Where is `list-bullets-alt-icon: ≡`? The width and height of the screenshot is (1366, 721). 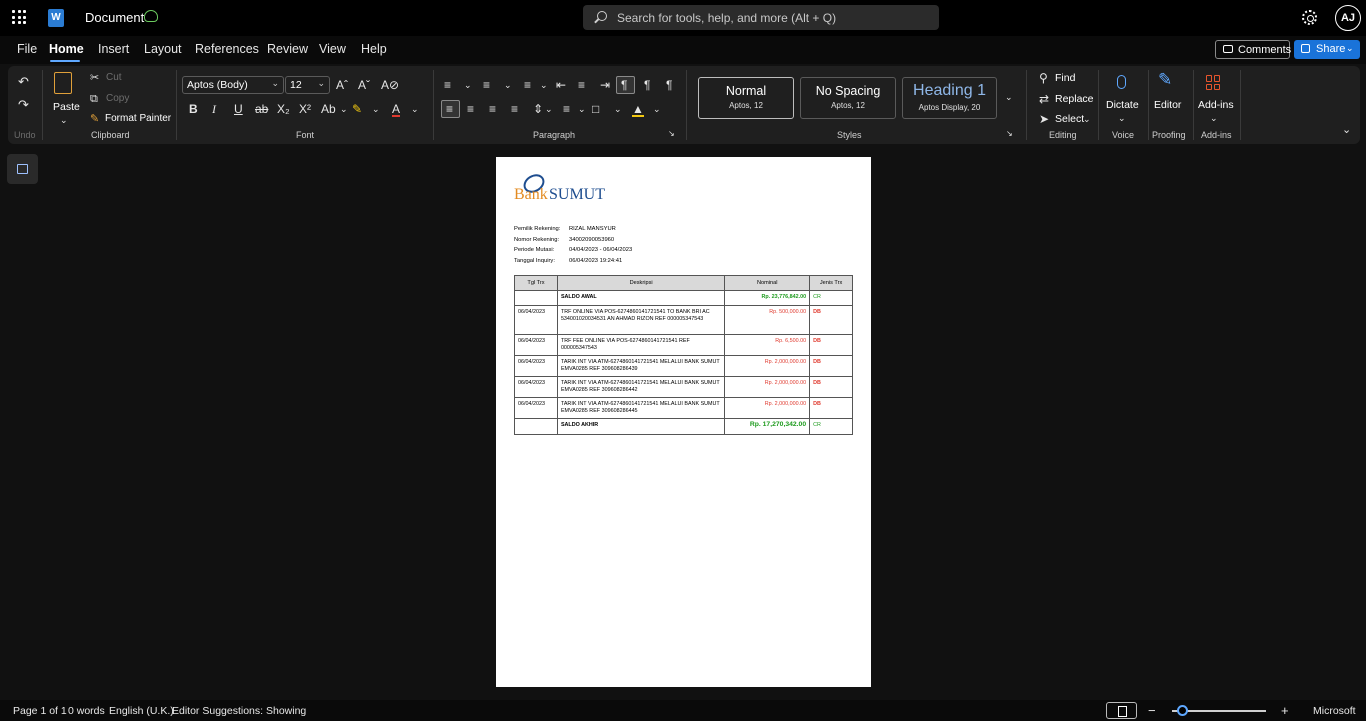
list-bullets-alt-icon: ≡ is located at coordinates (581, 85).